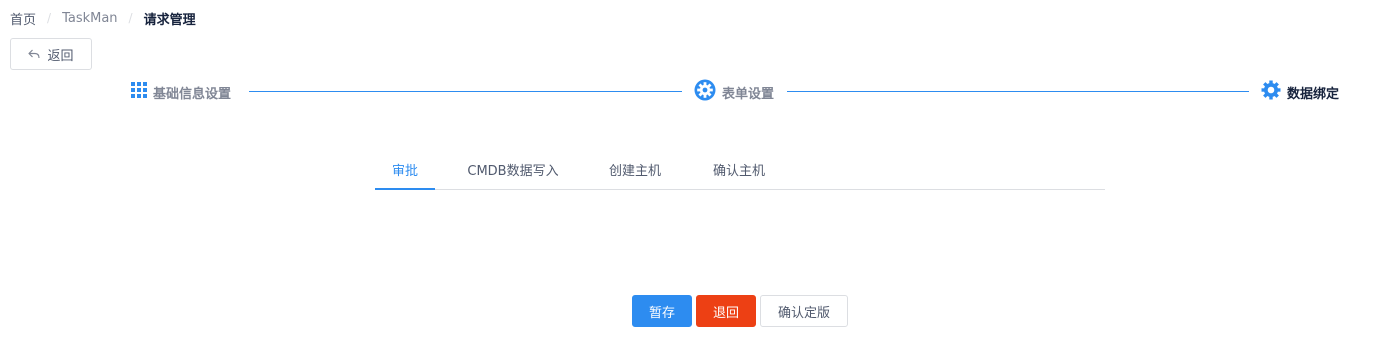  I want to click on reject-button: 退回, so click(726, 311).